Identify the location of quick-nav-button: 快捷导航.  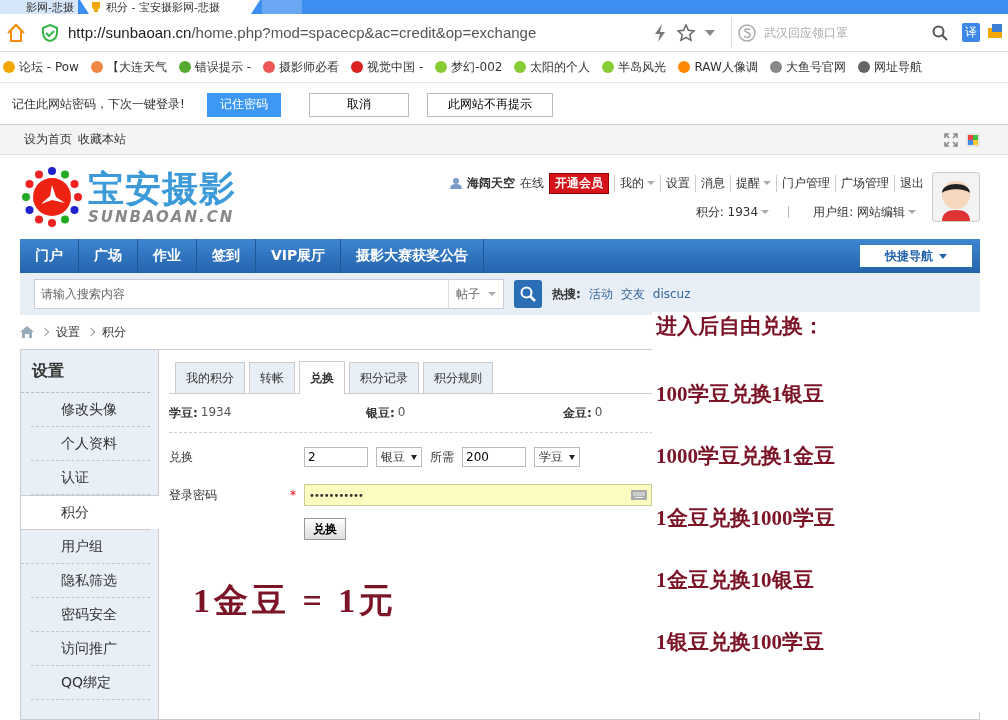
(916, 256).